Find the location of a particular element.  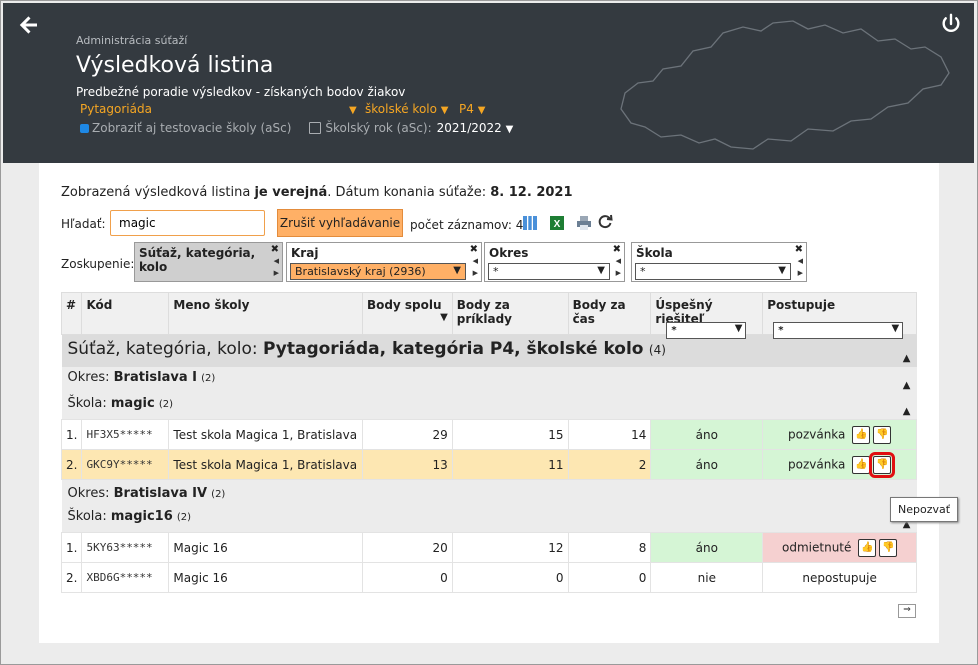

okres-select: * ▼ is located at coordinates (549, 271).